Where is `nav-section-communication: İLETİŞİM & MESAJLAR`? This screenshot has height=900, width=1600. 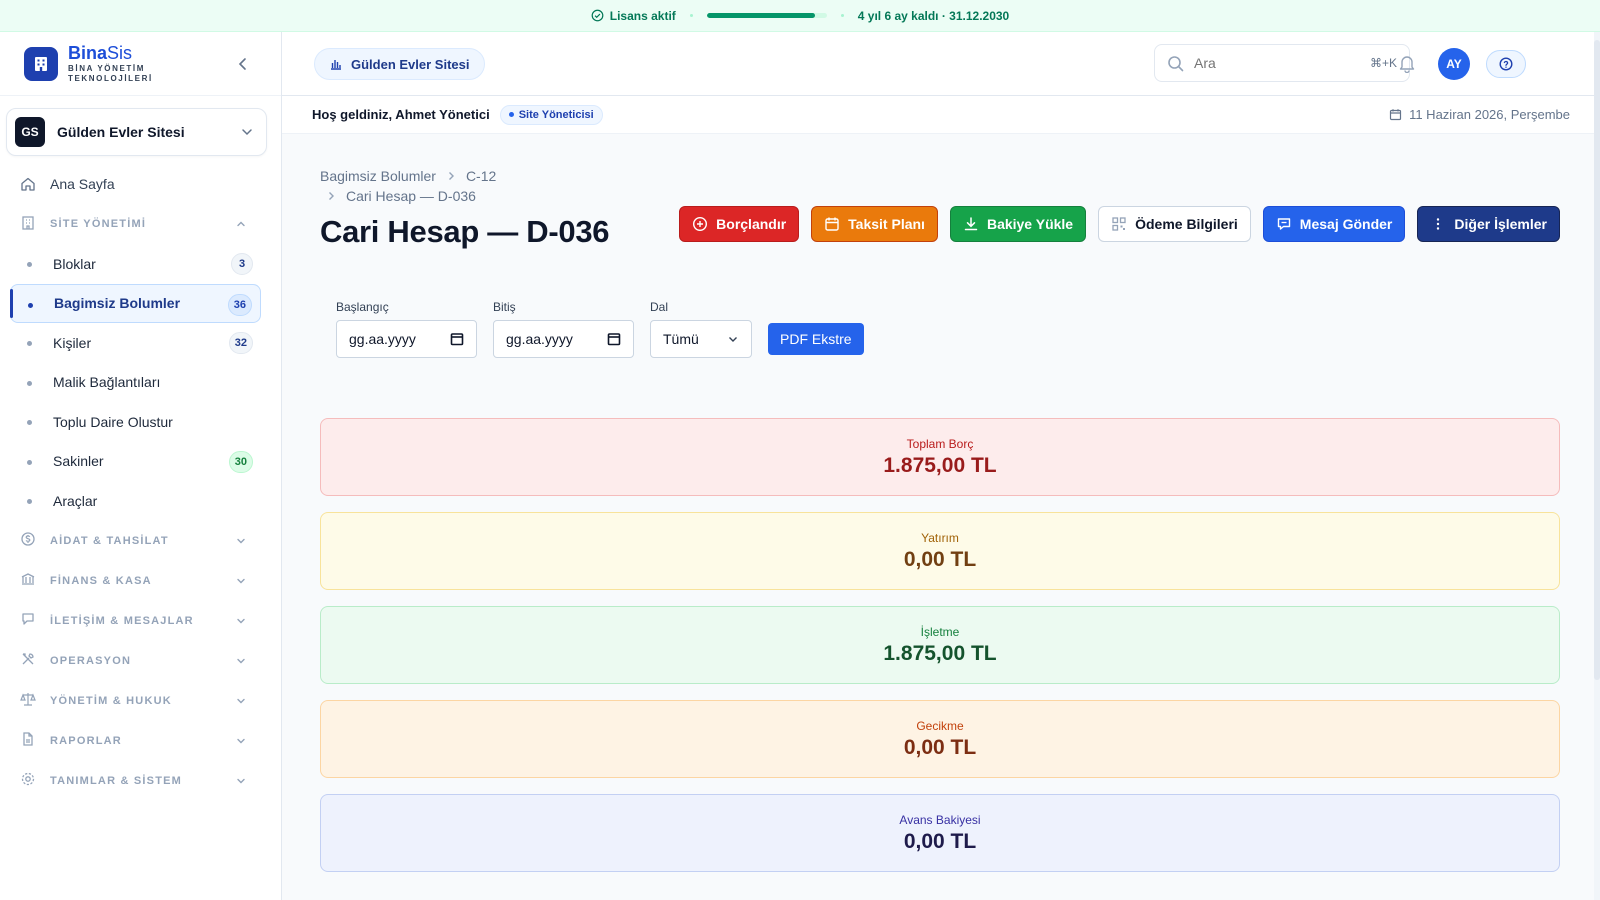 nav-section-communication: İLETİŞİM & MESAJLAR is located at coordinates (140, 621).